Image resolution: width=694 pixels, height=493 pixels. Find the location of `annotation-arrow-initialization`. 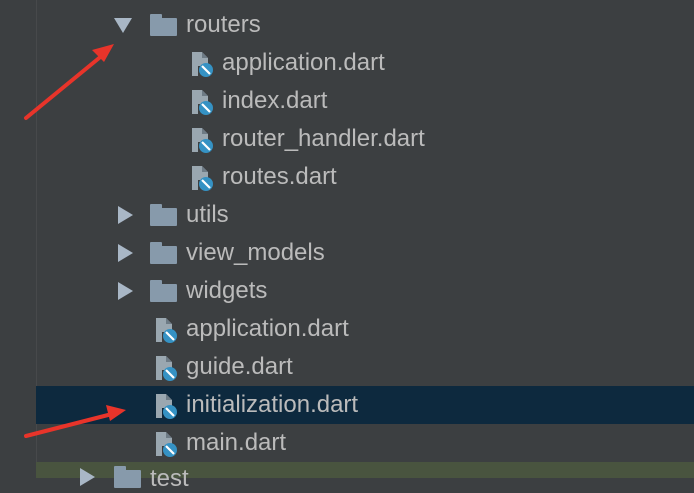

annotation-arrow-initialization is located at coordinates (75, 421).